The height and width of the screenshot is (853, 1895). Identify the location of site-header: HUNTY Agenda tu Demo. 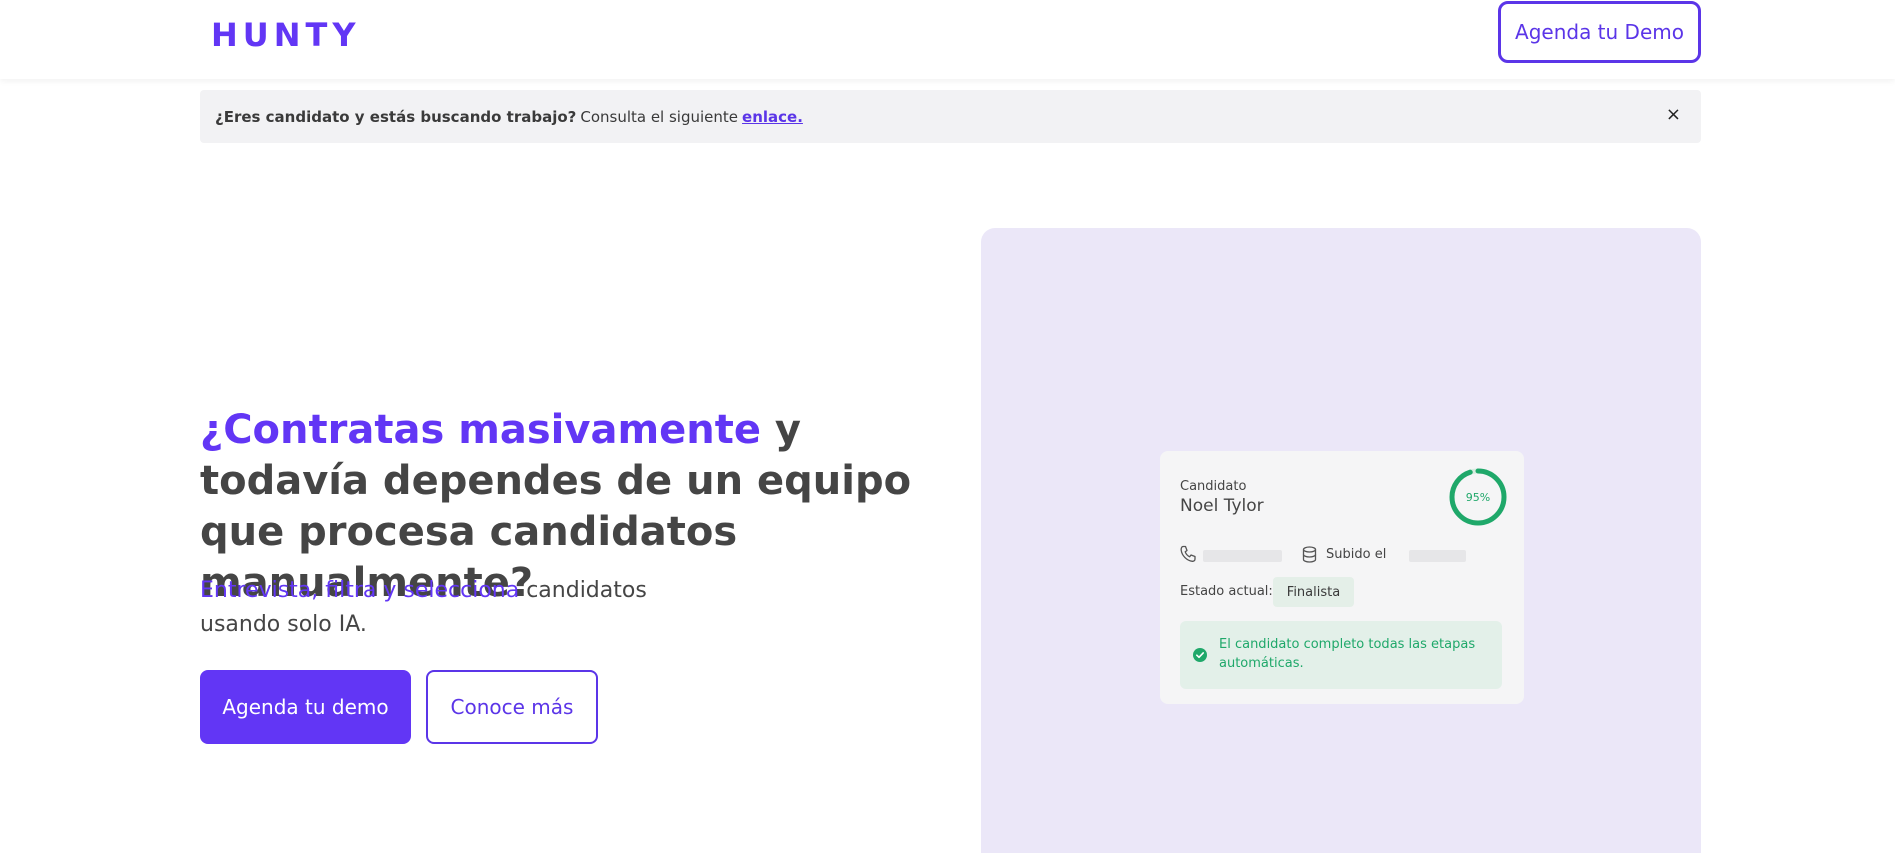
(947, 39).